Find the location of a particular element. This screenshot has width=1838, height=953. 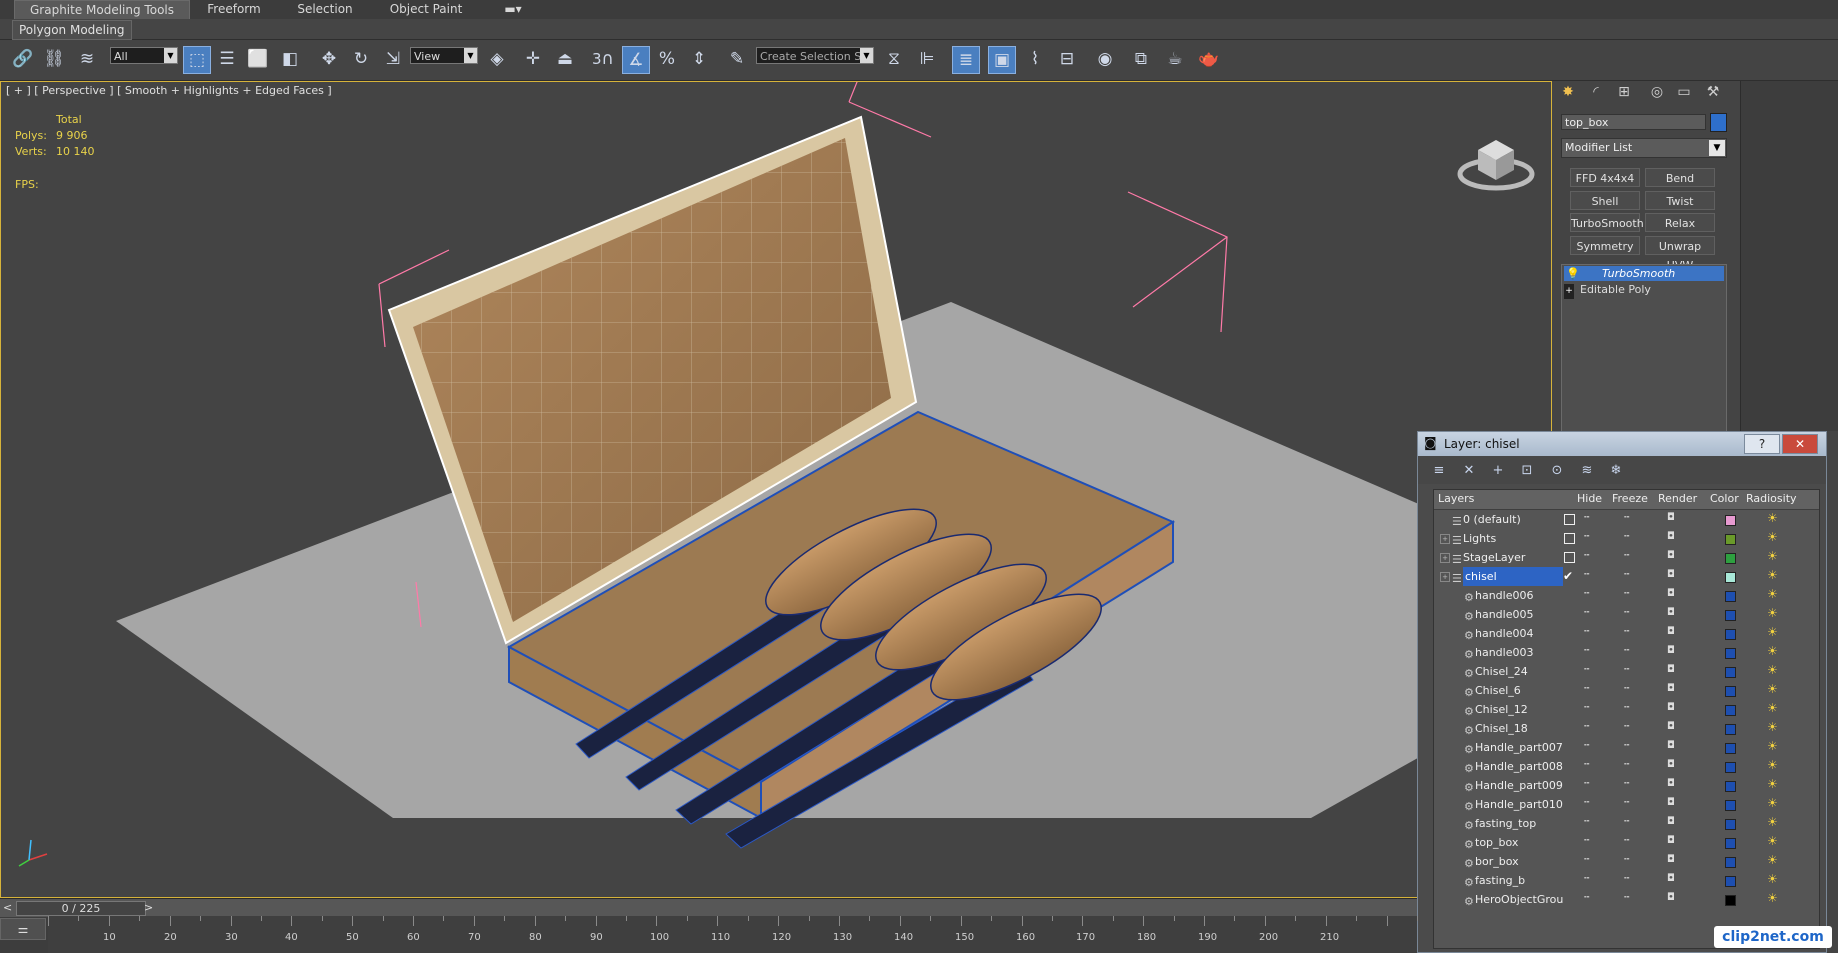

object-color-swatch is located at coordinates (1718, 122).